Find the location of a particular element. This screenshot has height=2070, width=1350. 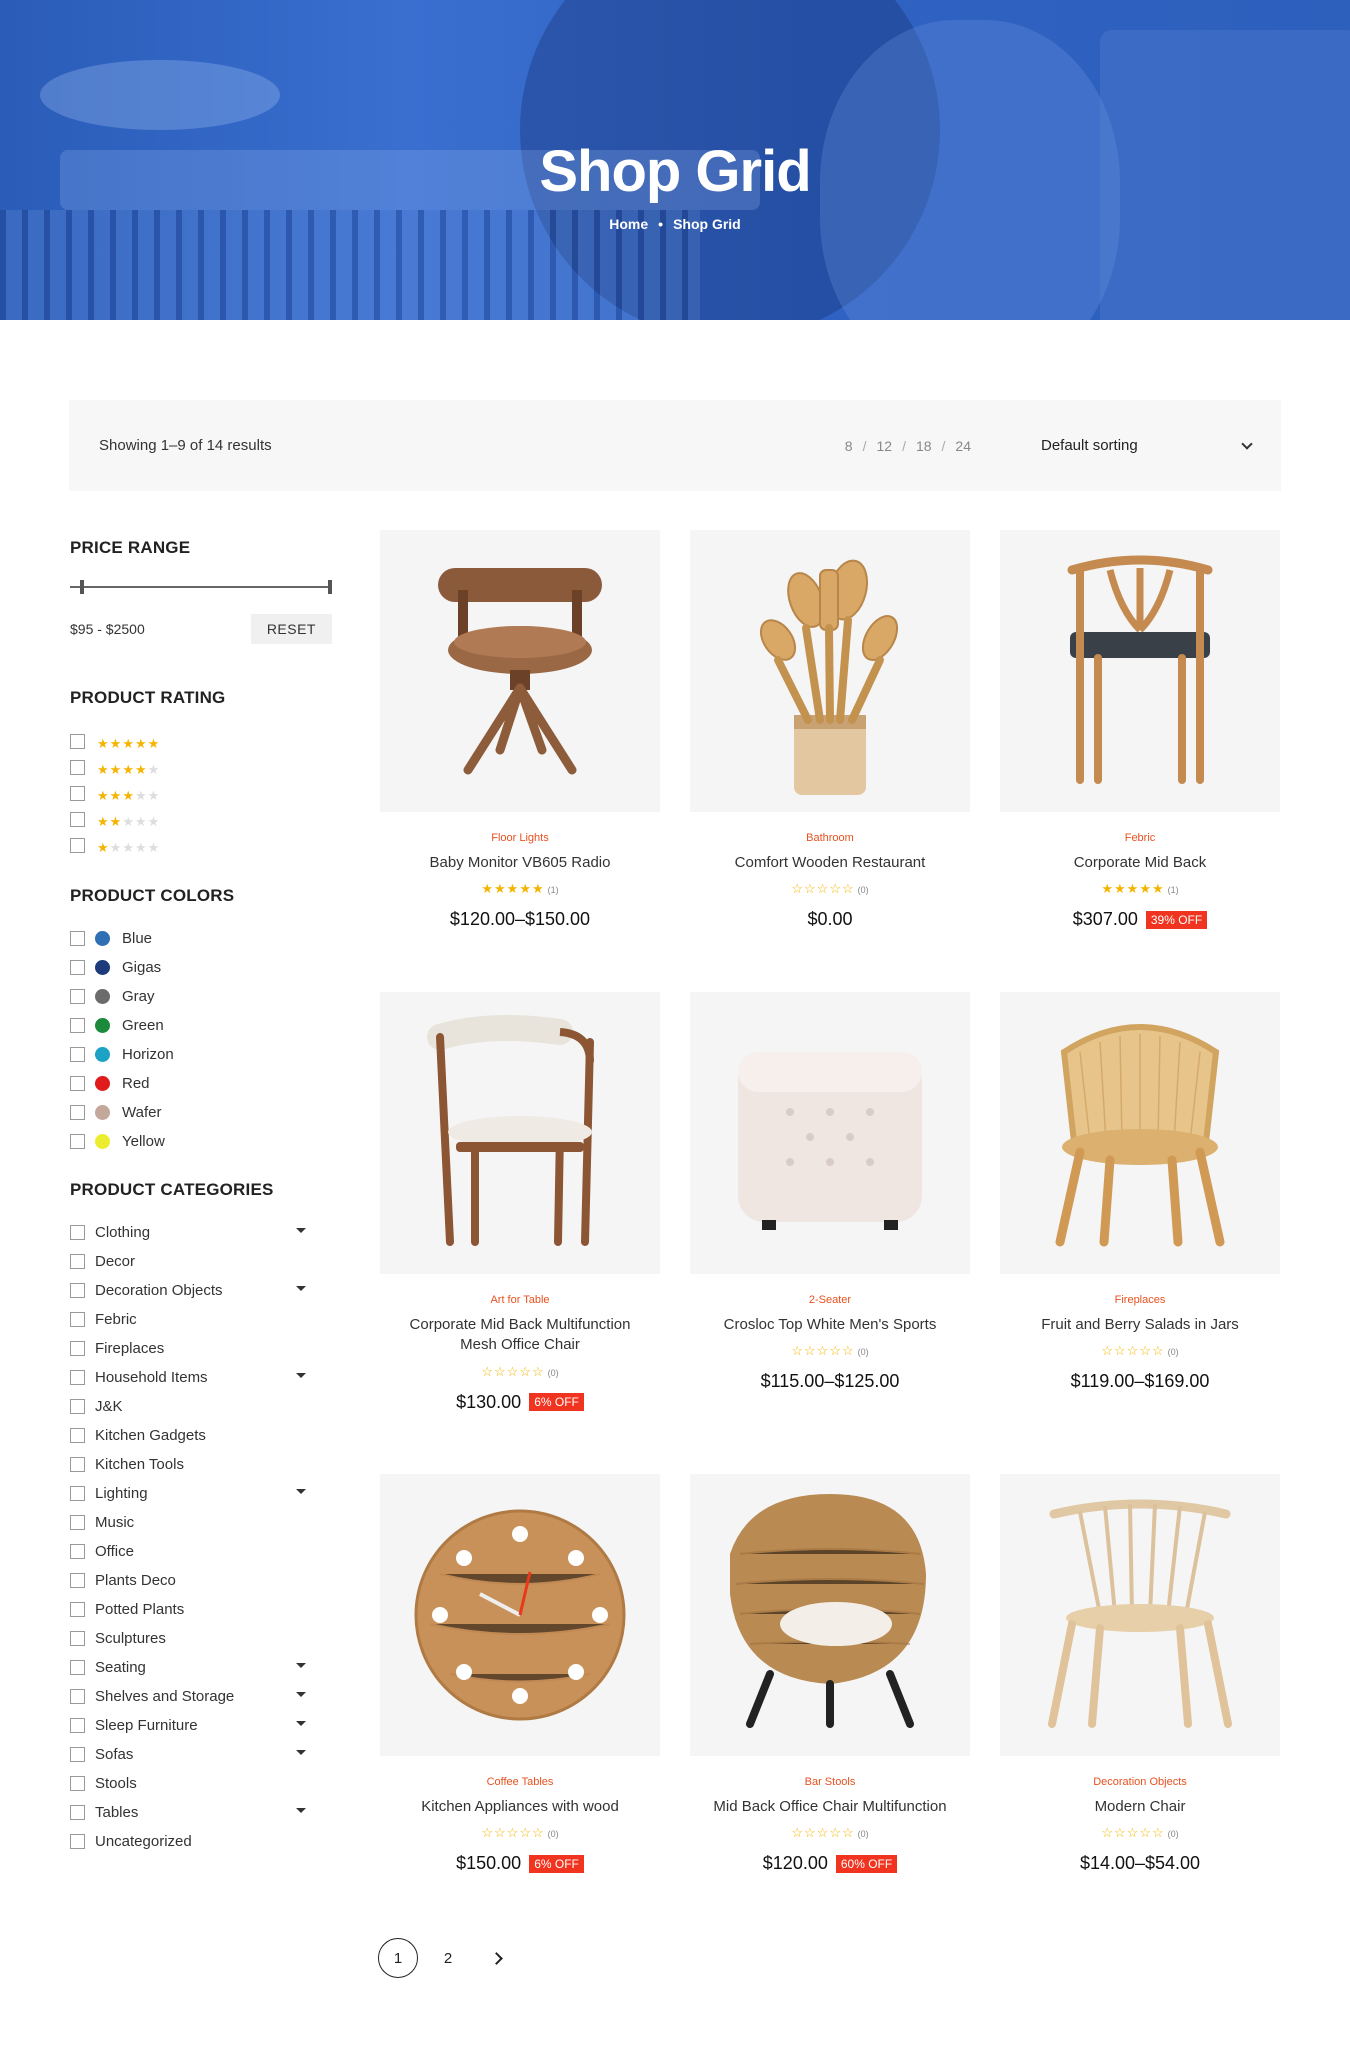

category-filter-item: Decoration Objects is located at coordinates (201, 1290).